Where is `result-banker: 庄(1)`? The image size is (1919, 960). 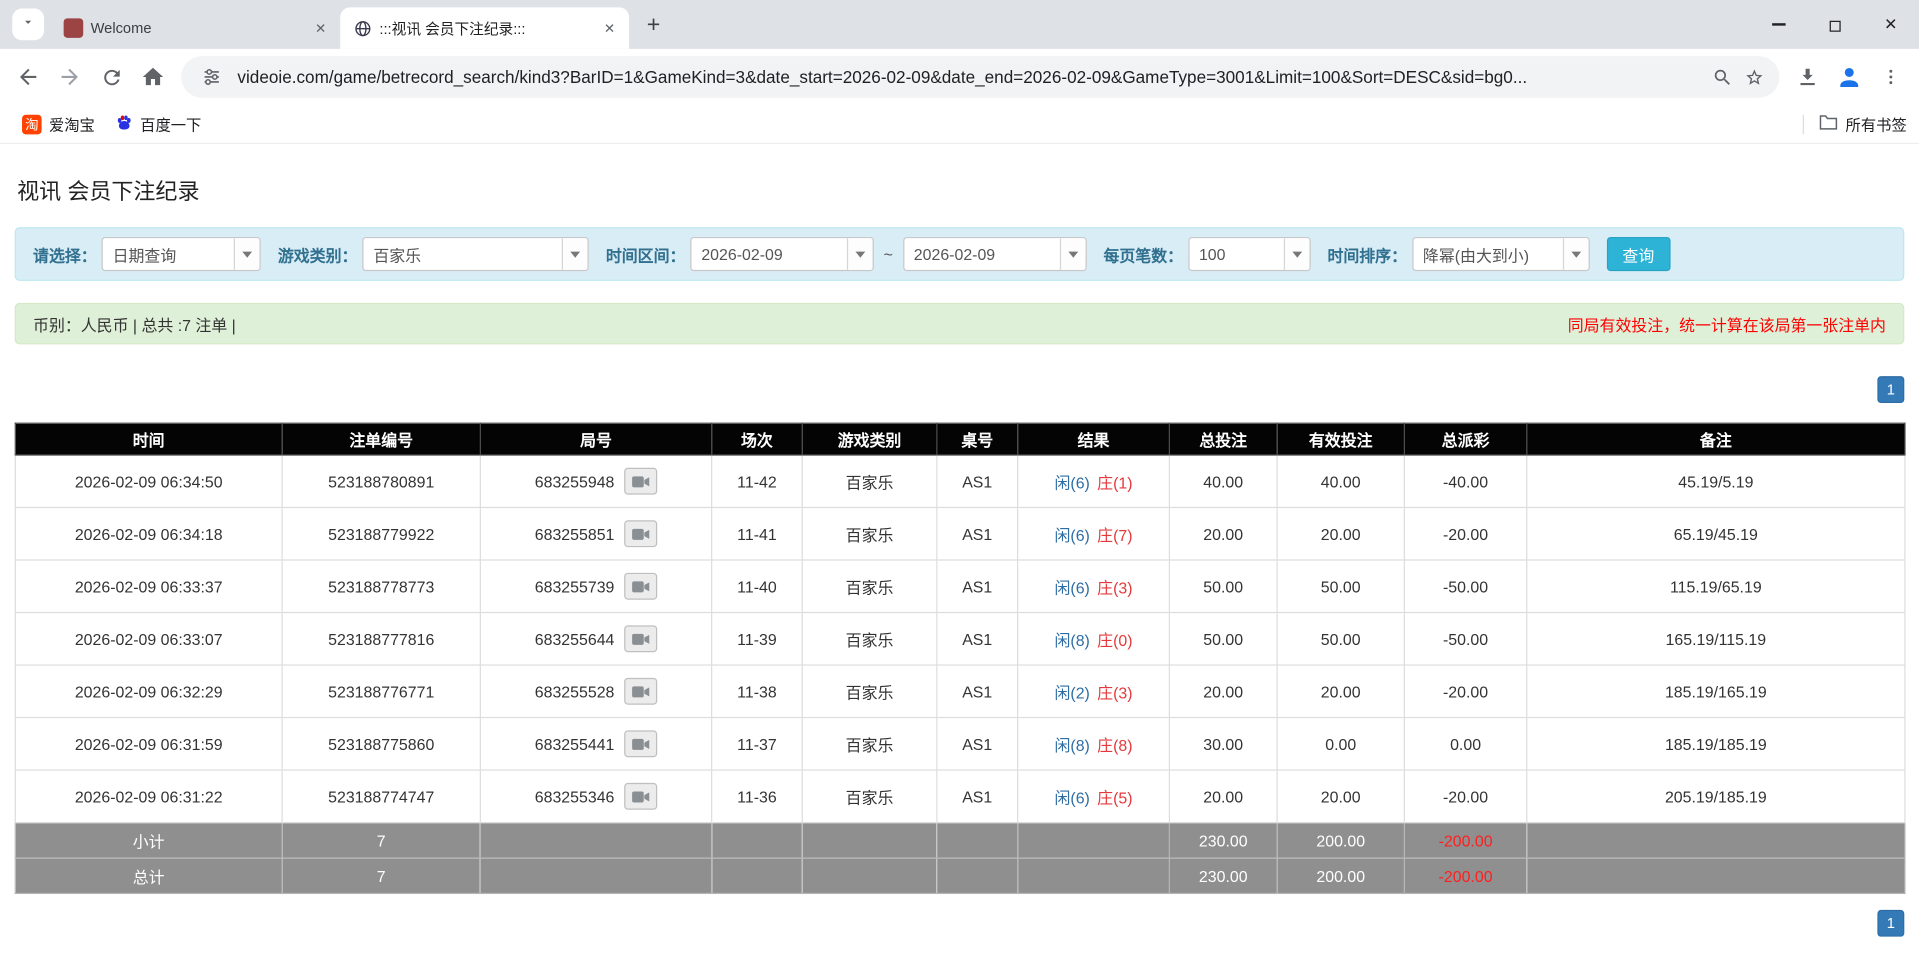 result-banker: 庄(1) is located at coordinates (1115, 482).